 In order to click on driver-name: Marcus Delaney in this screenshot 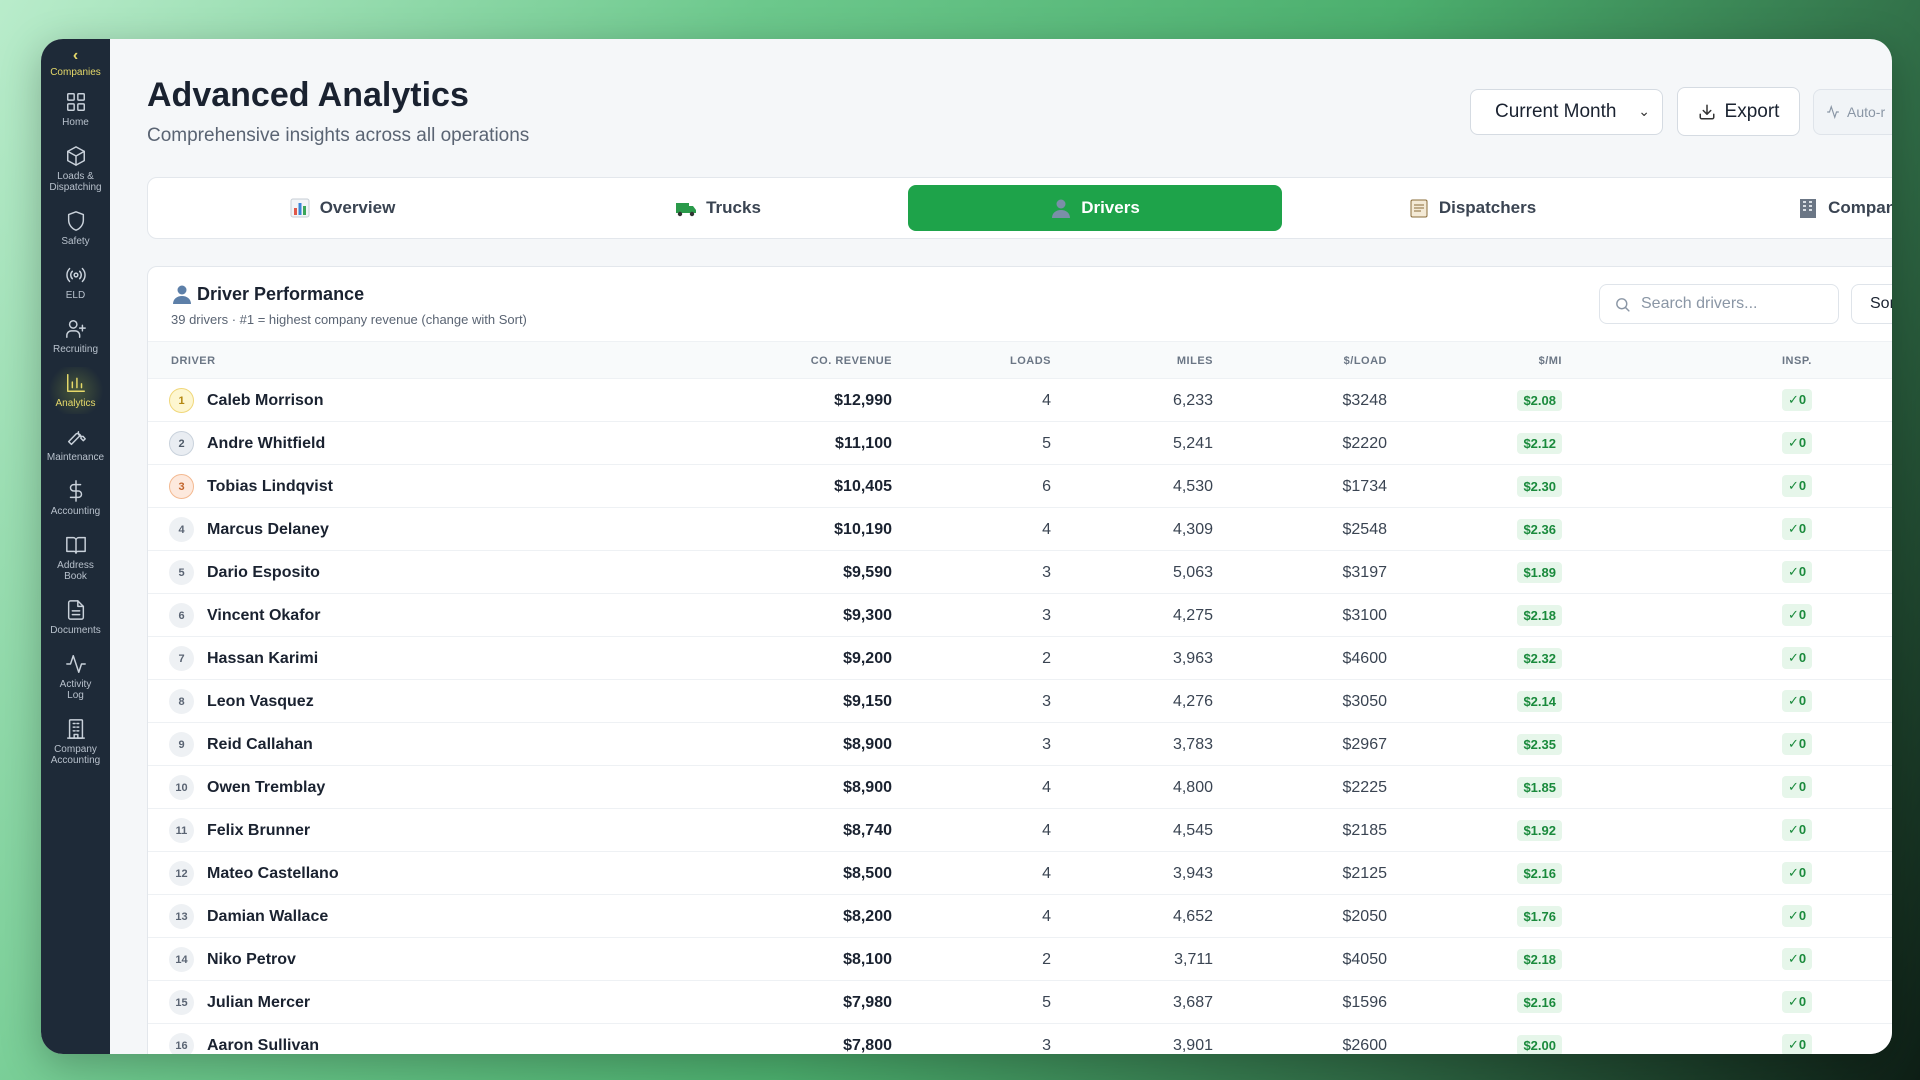, I will do `click(268, 530)`.